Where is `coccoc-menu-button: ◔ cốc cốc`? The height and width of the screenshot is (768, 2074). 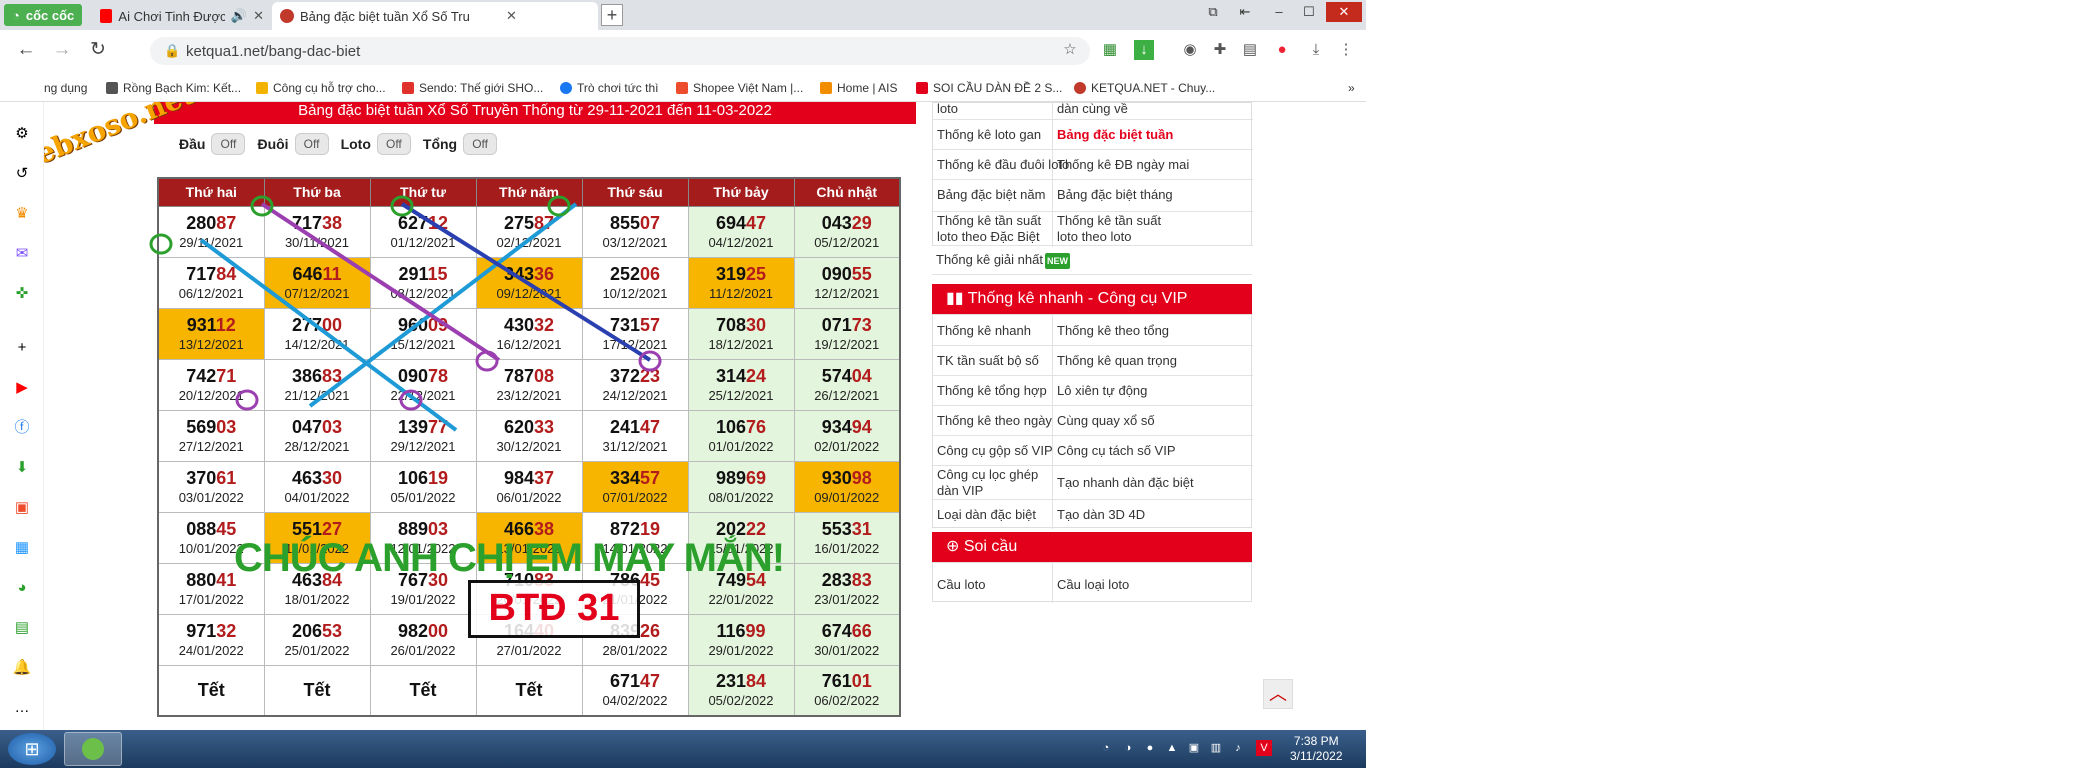 coccoc-menu-button: ◔ cốc cốc is located at coordinates (43, 15).